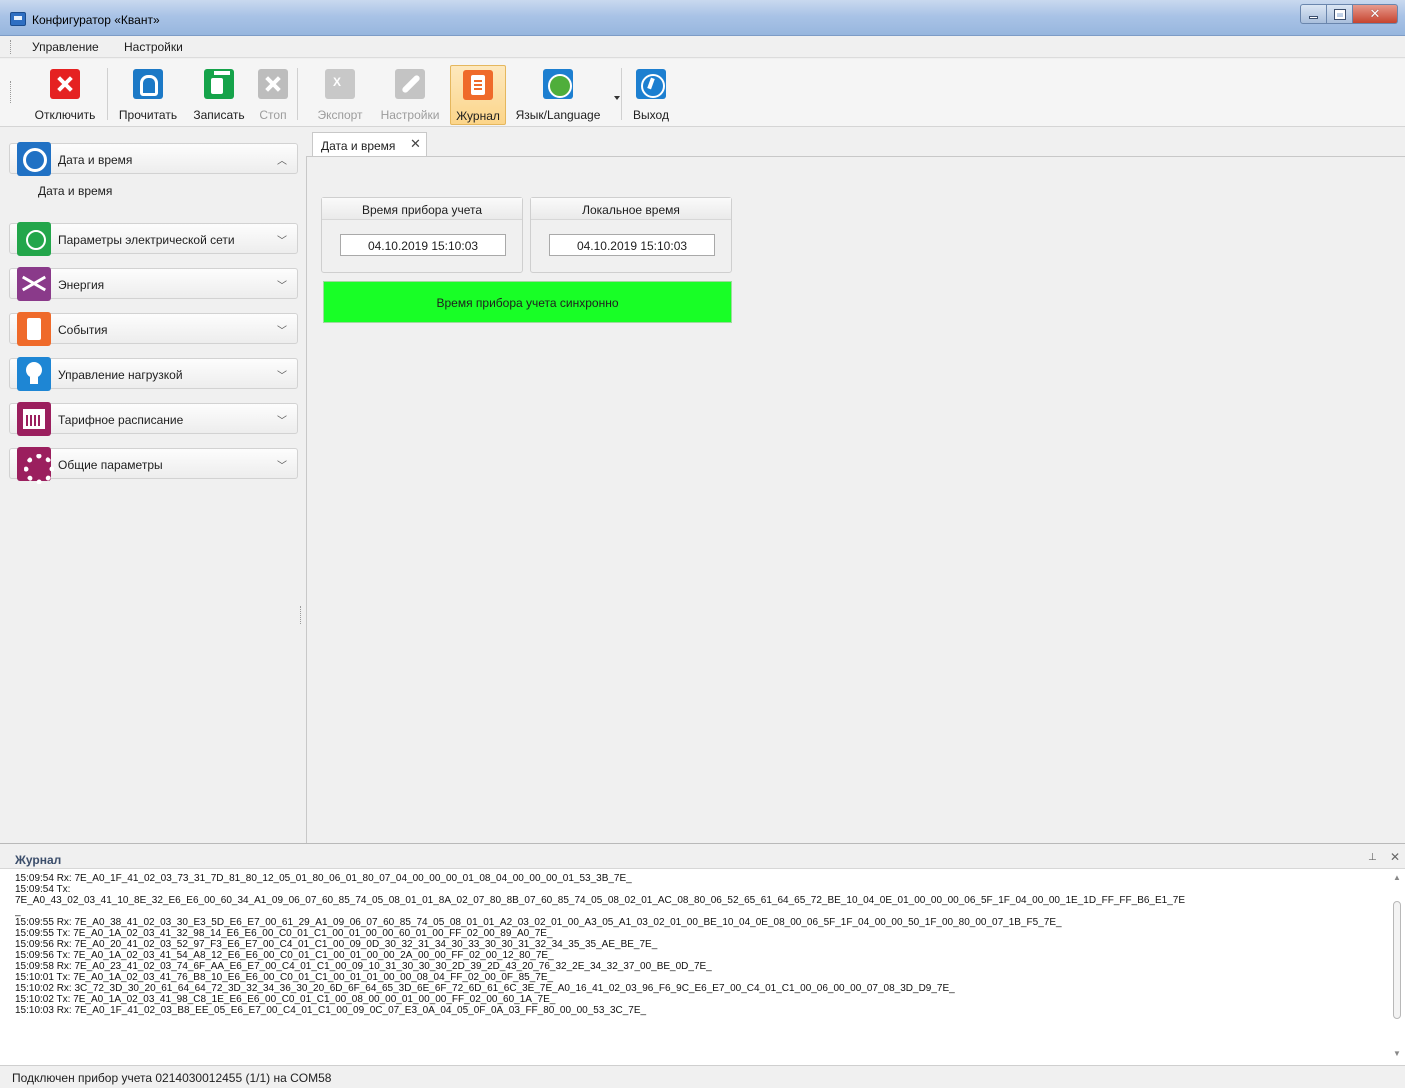  I want to click on disconnect-icon, so click(65, 84).